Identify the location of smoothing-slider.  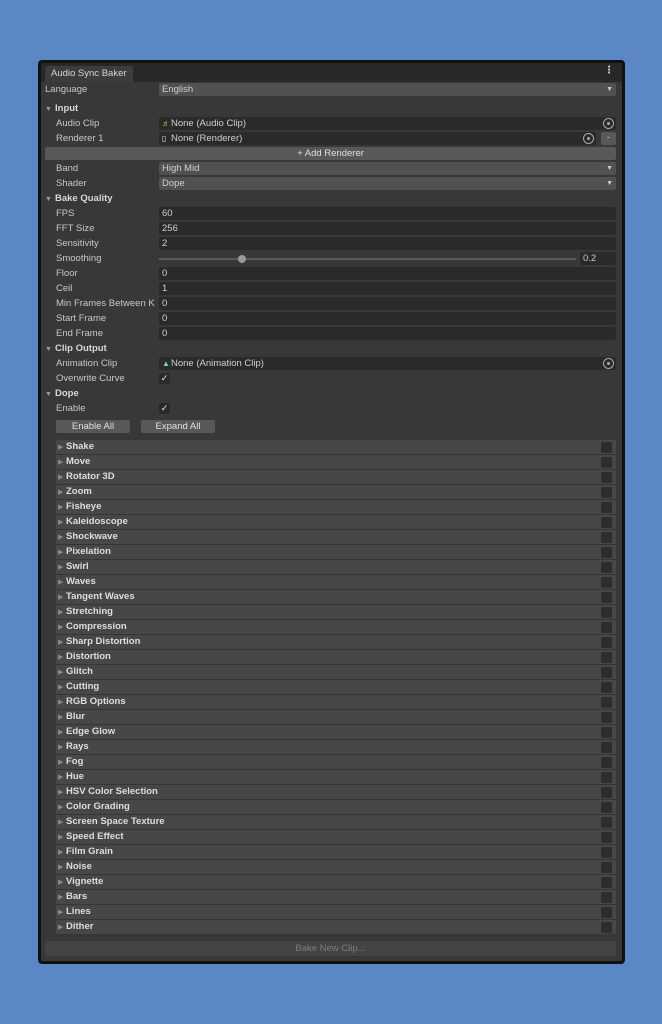
(367, 258).